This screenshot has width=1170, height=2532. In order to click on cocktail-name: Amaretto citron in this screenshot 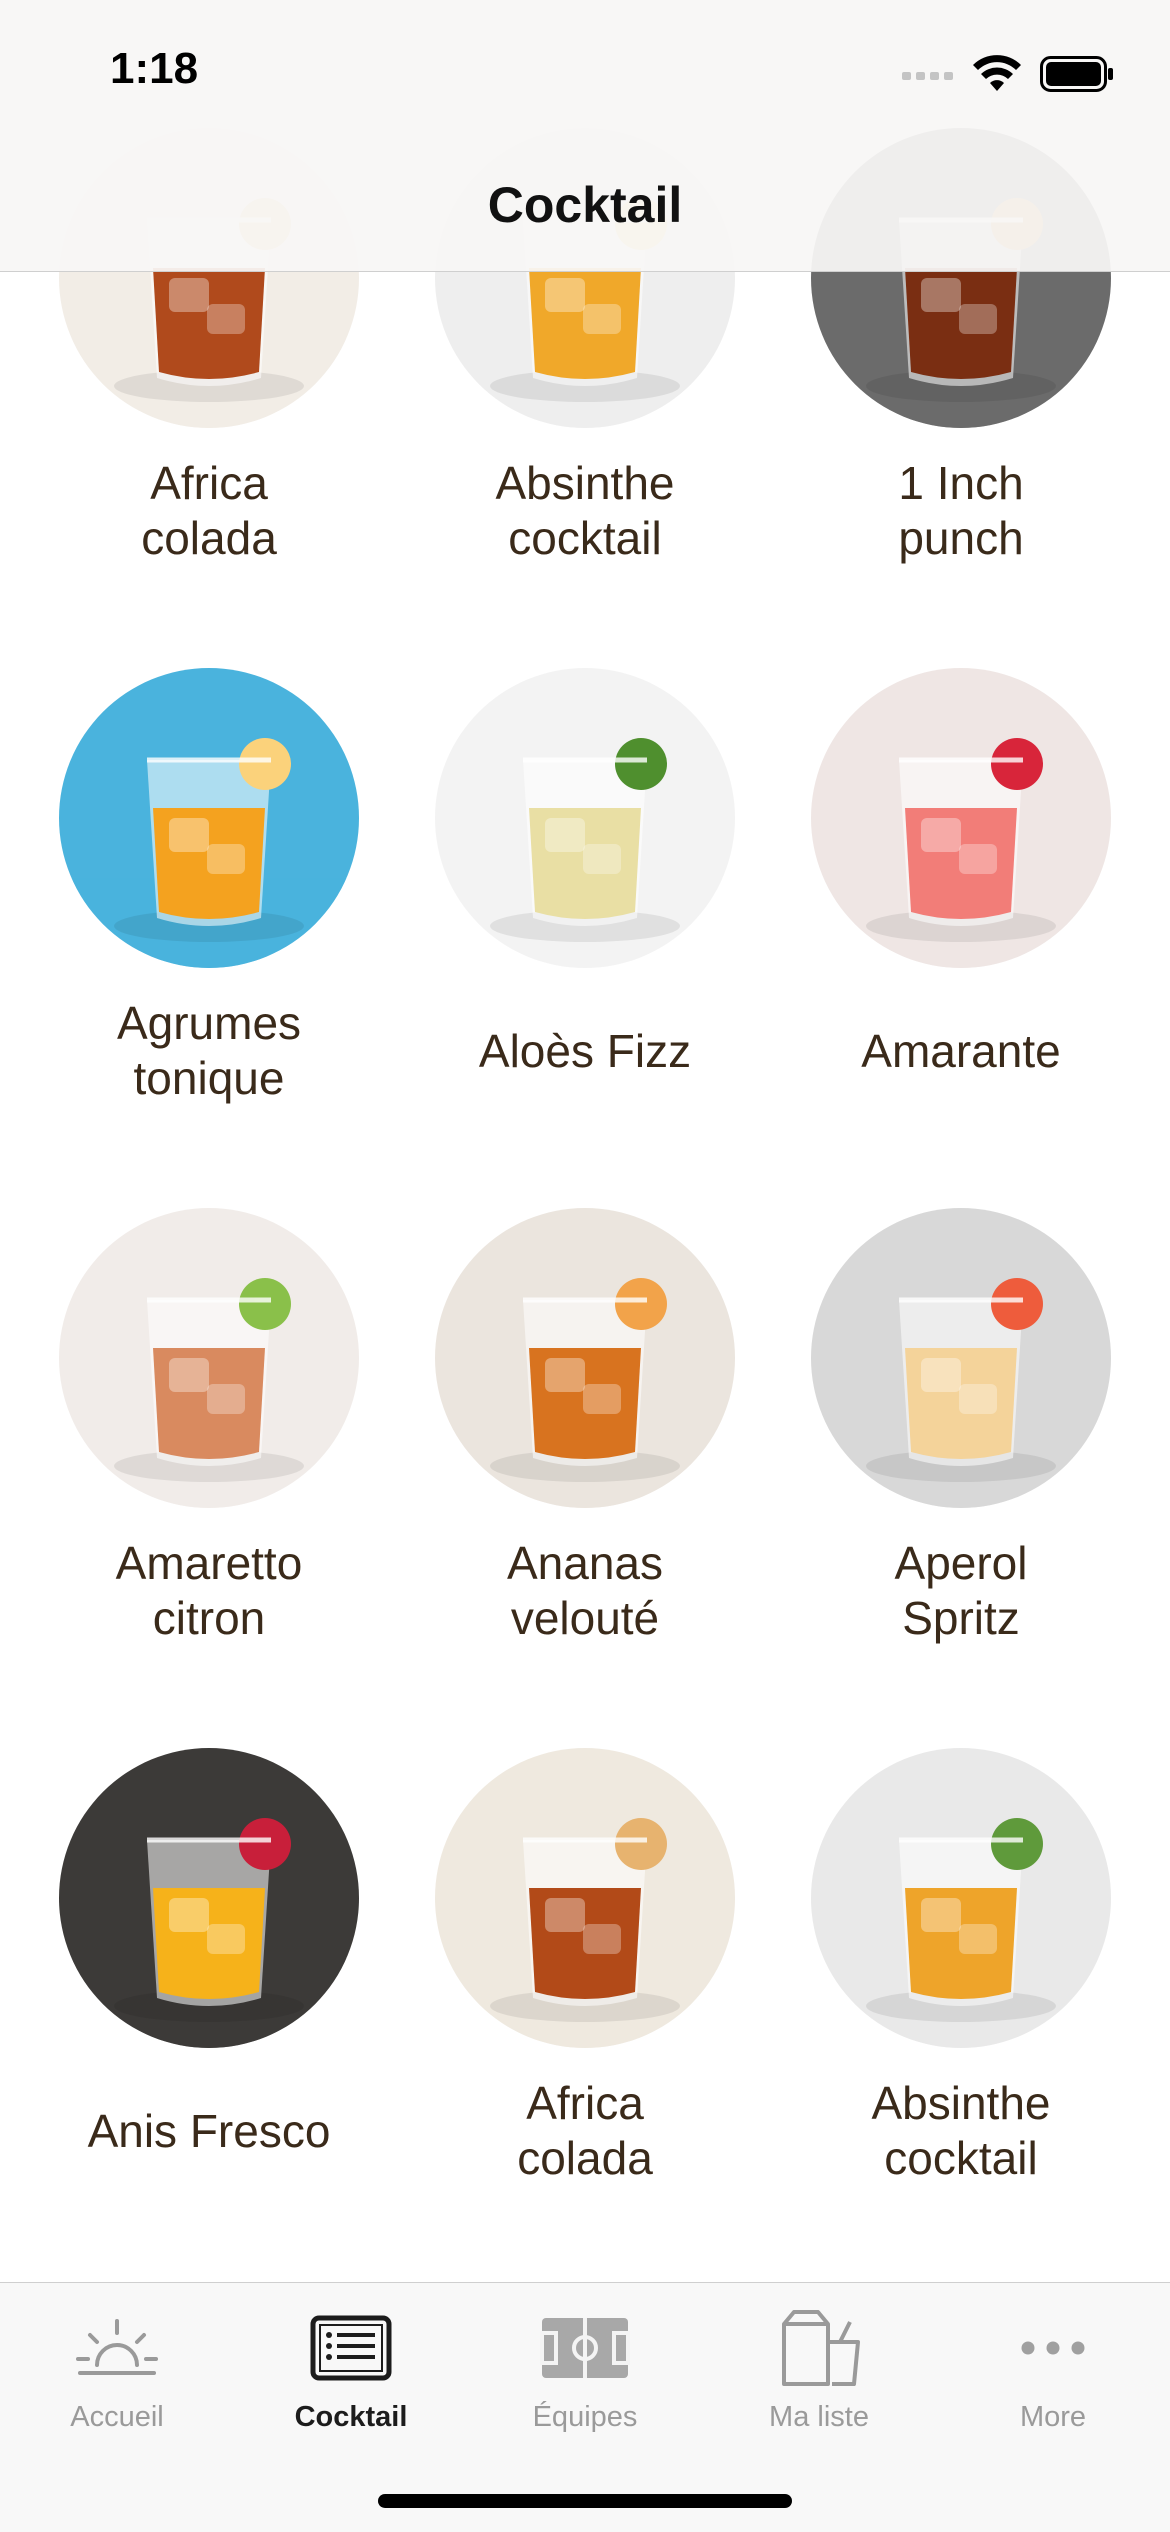, I will do `click(209, 1590)`.